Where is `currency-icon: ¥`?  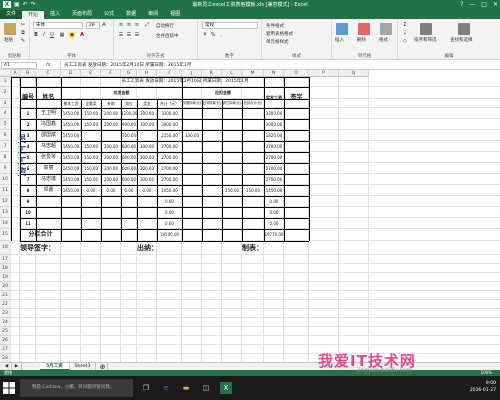
currency-icon: ¥ is located at coordinates (205, 35).